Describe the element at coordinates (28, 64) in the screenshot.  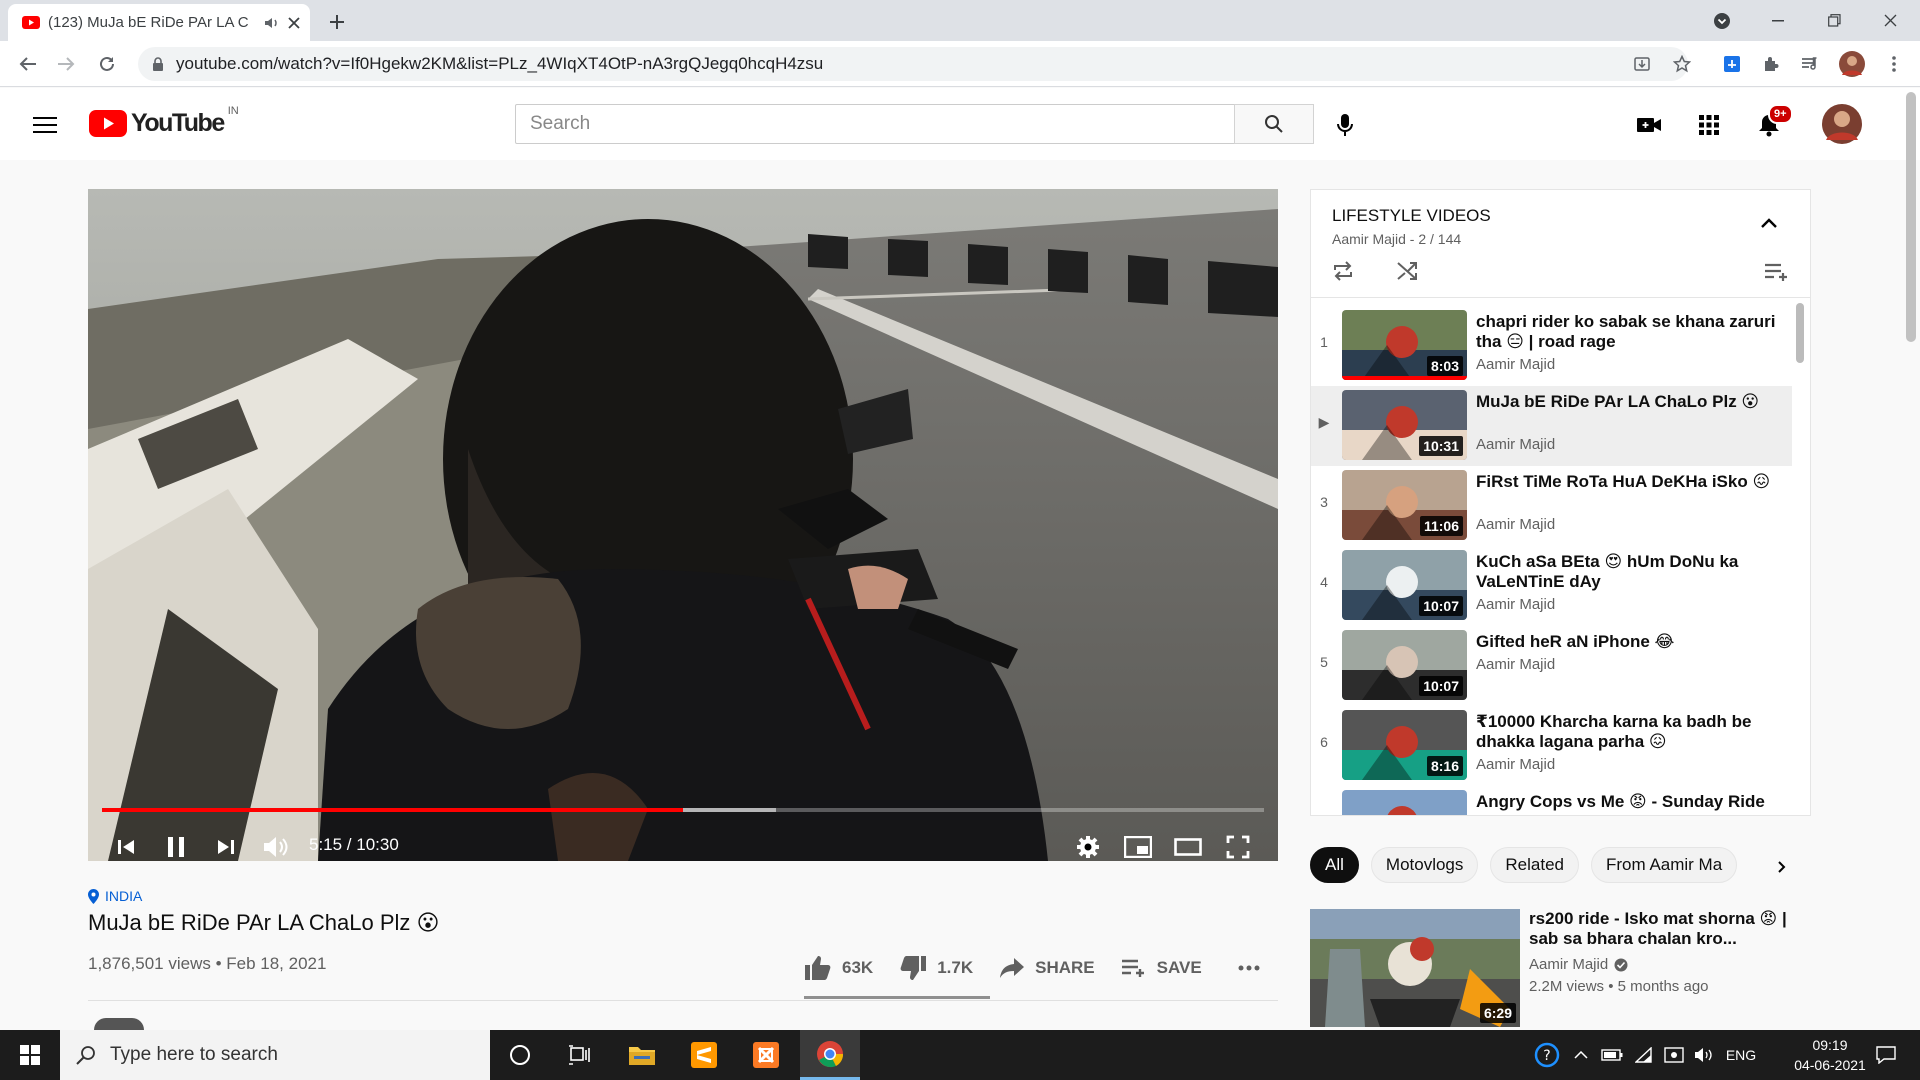
I see `back-button` at that location.